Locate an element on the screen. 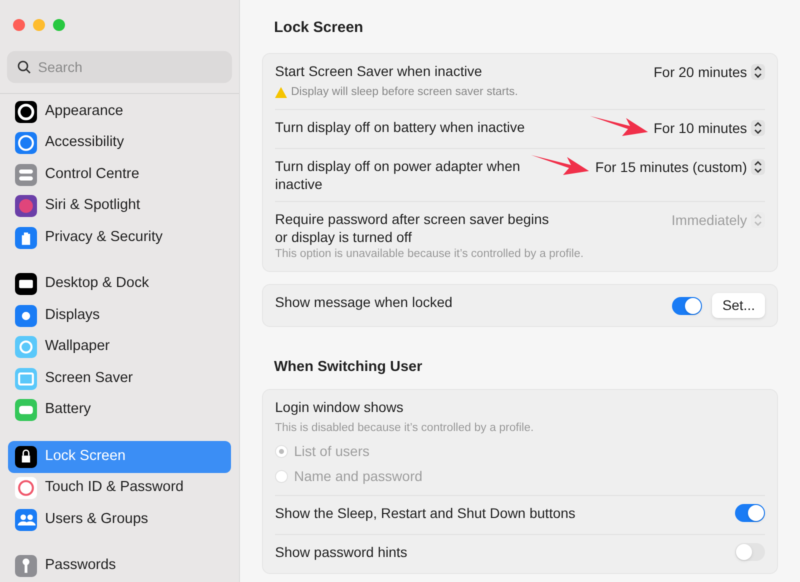 The width and height of the screenshot is (800, 582). sidebar-item: Passwords is located at coordinates (119, 566).